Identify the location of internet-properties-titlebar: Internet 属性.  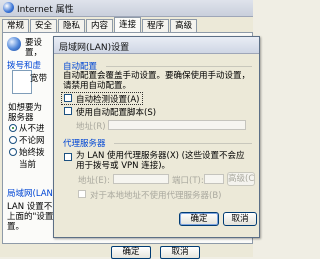
(126, 8).